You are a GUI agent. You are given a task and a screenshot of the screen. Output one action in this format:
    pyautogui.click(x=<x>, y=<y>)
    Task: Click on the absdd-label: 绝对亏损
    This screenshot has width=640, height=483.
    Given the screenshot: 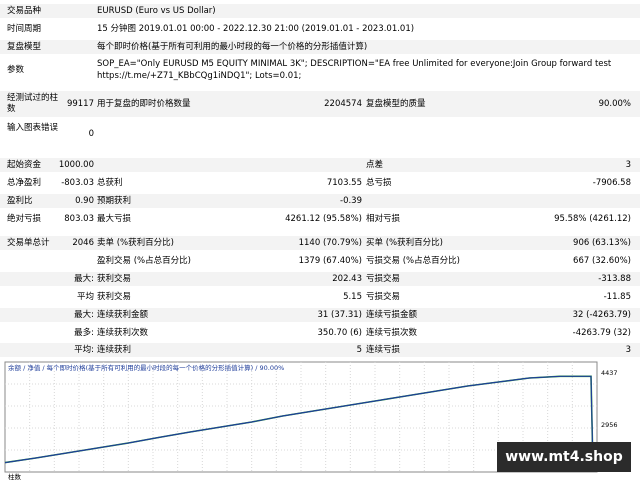 What is the action you would take?
    pyautogui.click(x=24, y=219)
    